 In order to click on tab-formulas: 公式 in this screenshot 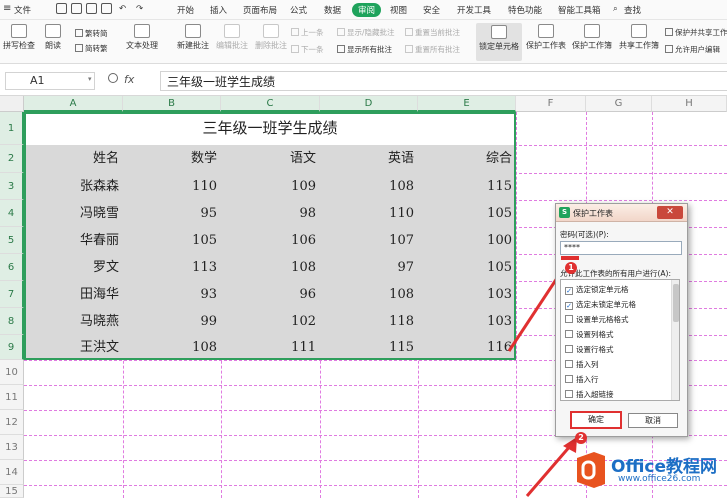, I will do `click(298, 10)`.